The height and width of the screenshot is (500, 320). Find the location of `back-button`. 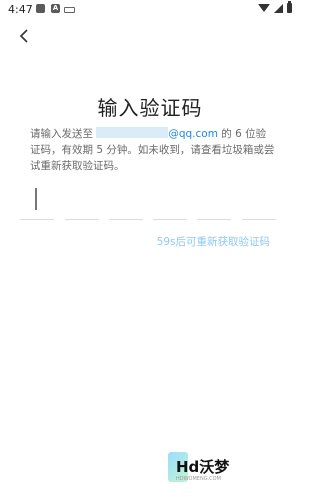

back-button is located at coordinates (24, 36).